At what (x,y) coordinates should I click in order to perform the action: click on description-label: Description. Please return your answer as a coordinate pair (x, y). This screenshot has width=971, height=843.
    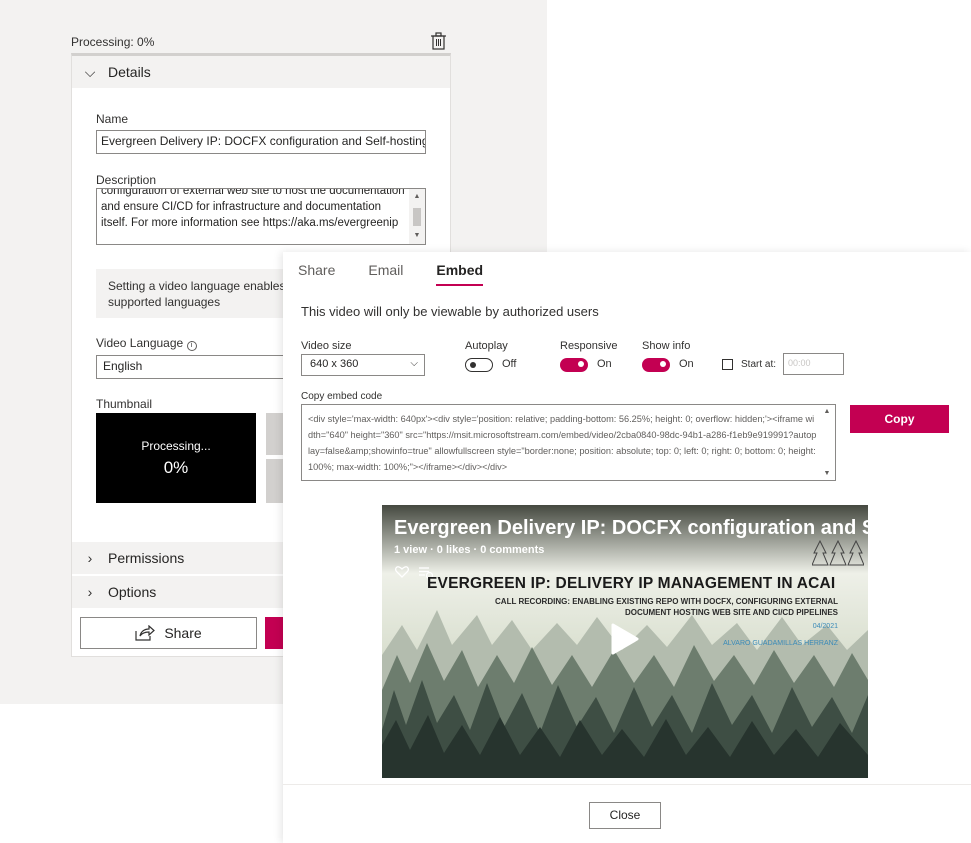
    Looking at the image, I should click on (126, 180).